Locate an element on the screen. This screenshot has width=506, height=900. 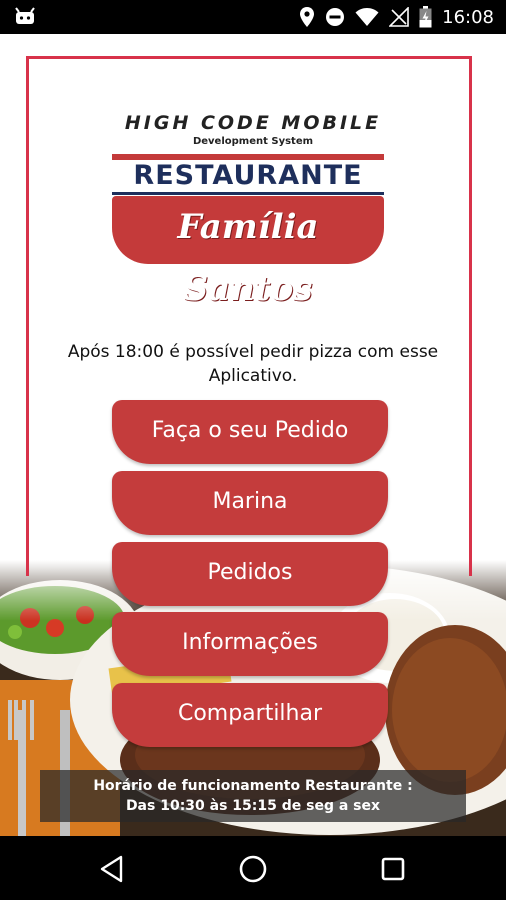
share-button: Compartilhar is located at coordinates (250, 715).